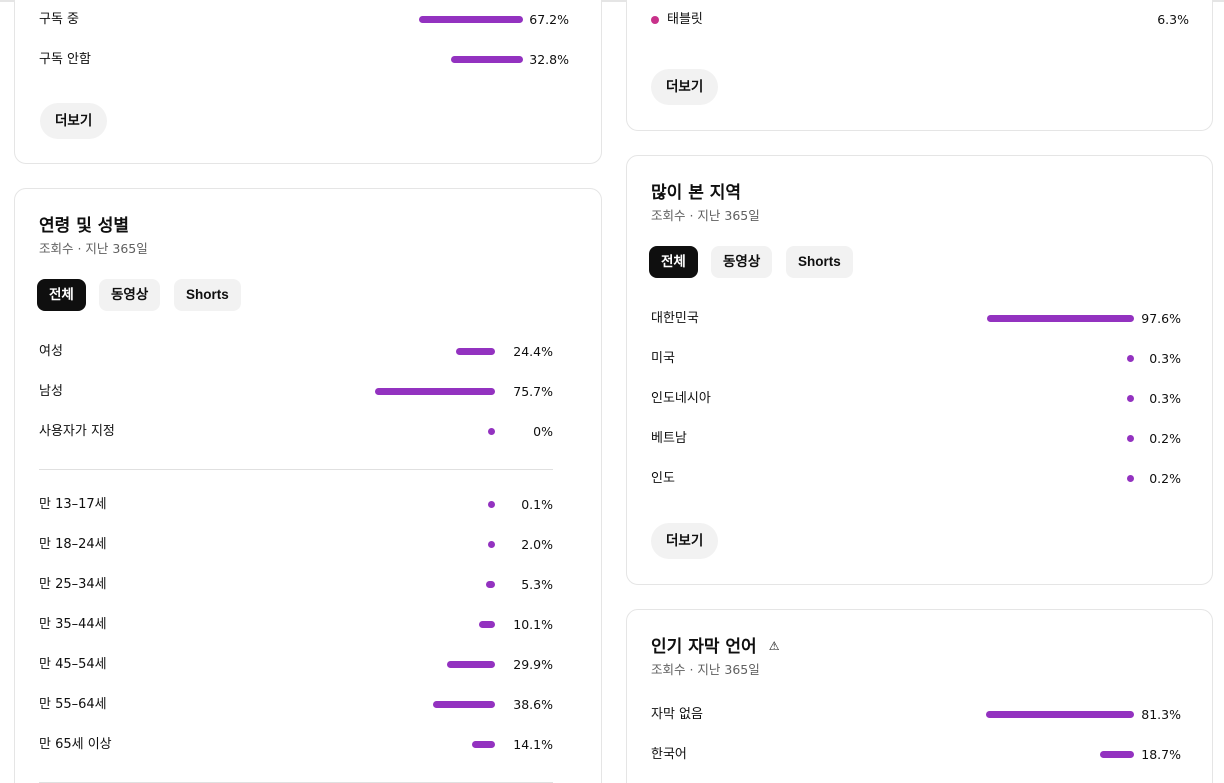 The height and width of the screenshot is (783, 1224). Describe the element at coordinates (549, 59) in the screenshot. I see `subscription-row-value: 32.8%` at that location.